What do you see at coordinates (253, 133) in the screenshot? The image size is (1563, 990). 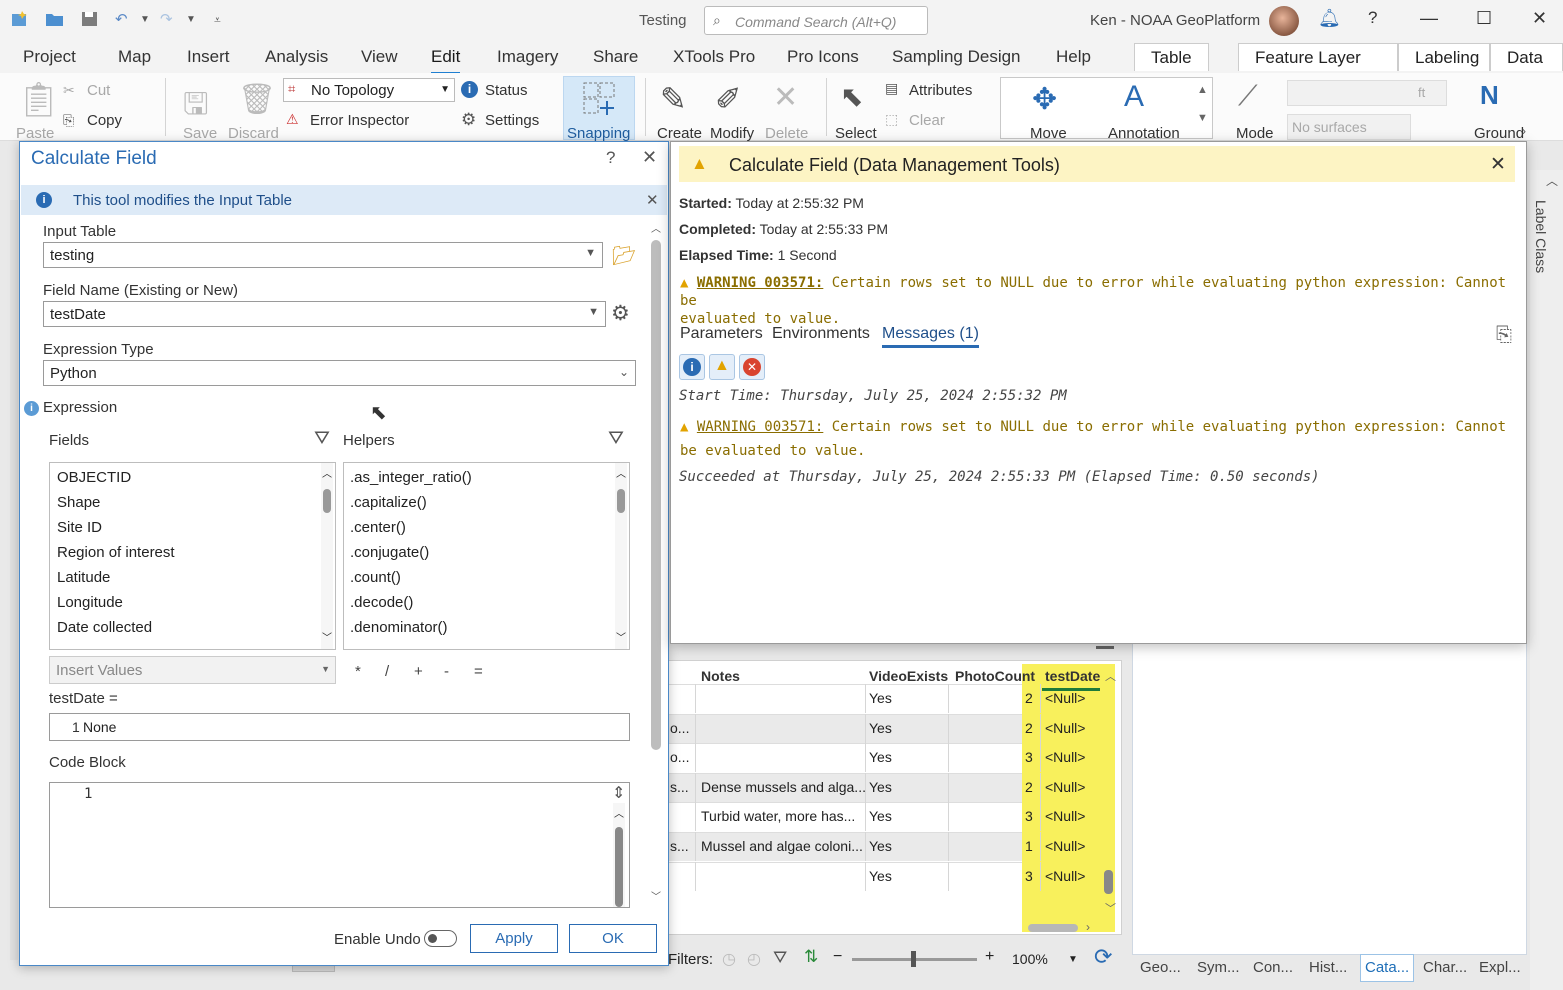 I see `discard-button: Discard` at bounding box center [253, 133].